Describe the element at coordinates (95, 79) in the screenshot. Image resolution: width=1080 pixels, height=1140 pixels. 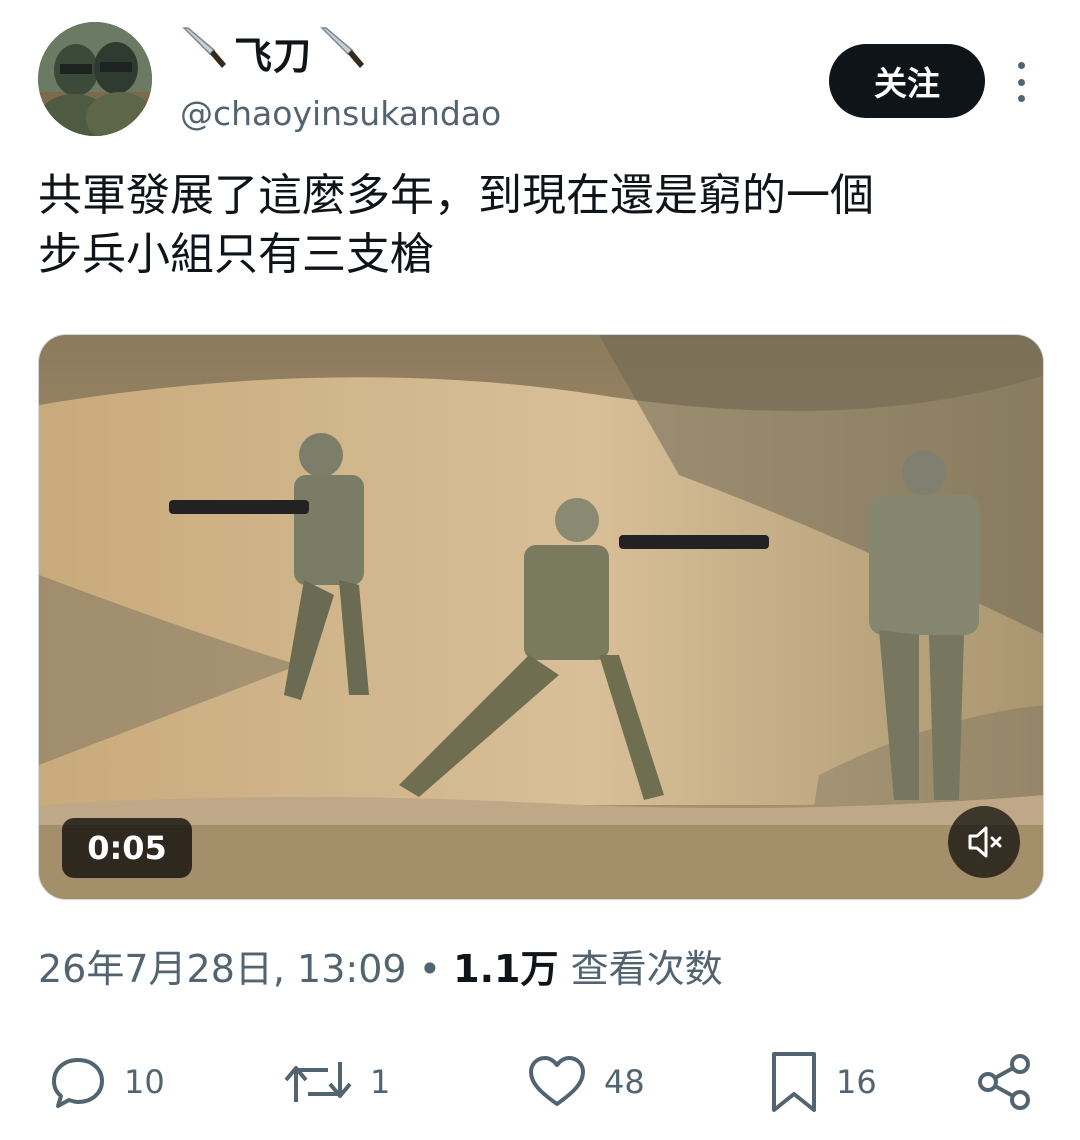
I see `avatar` at that location.